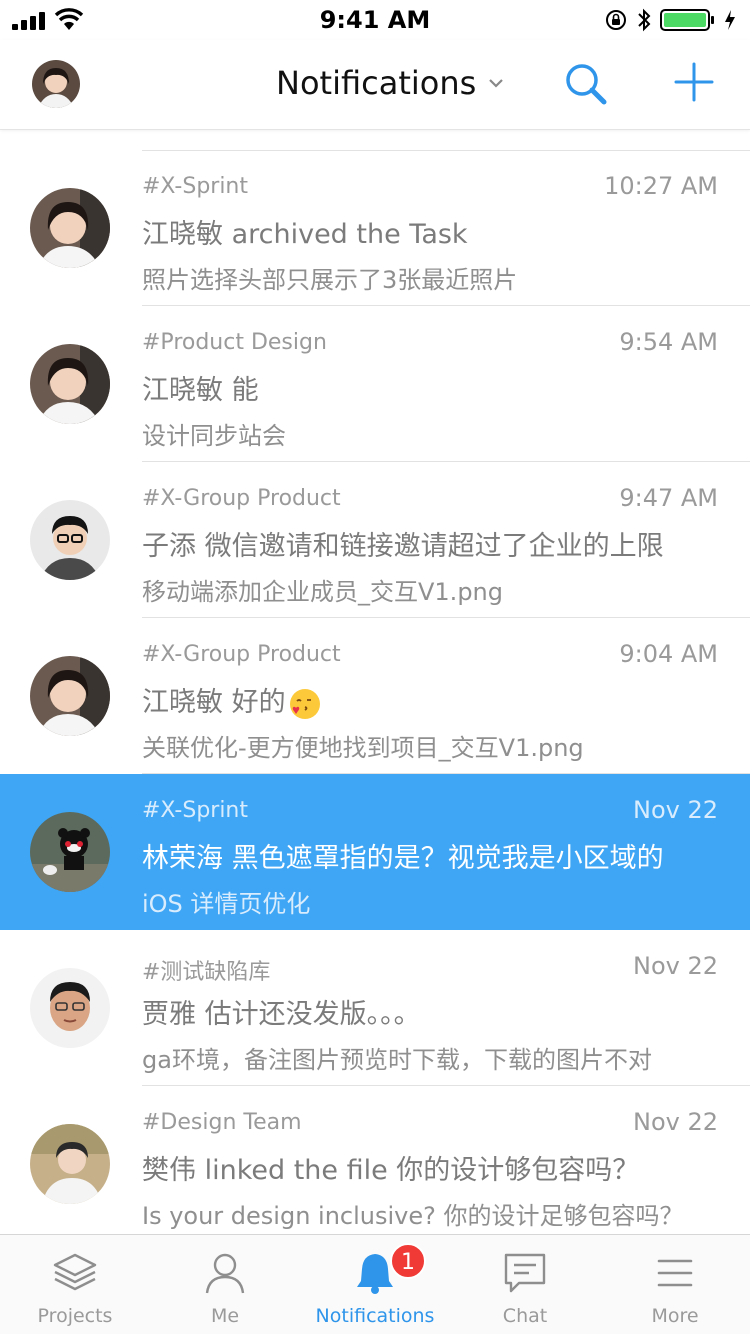  I want to click on notification-subtitle: iOS 详情页优化, so click(226, 904).